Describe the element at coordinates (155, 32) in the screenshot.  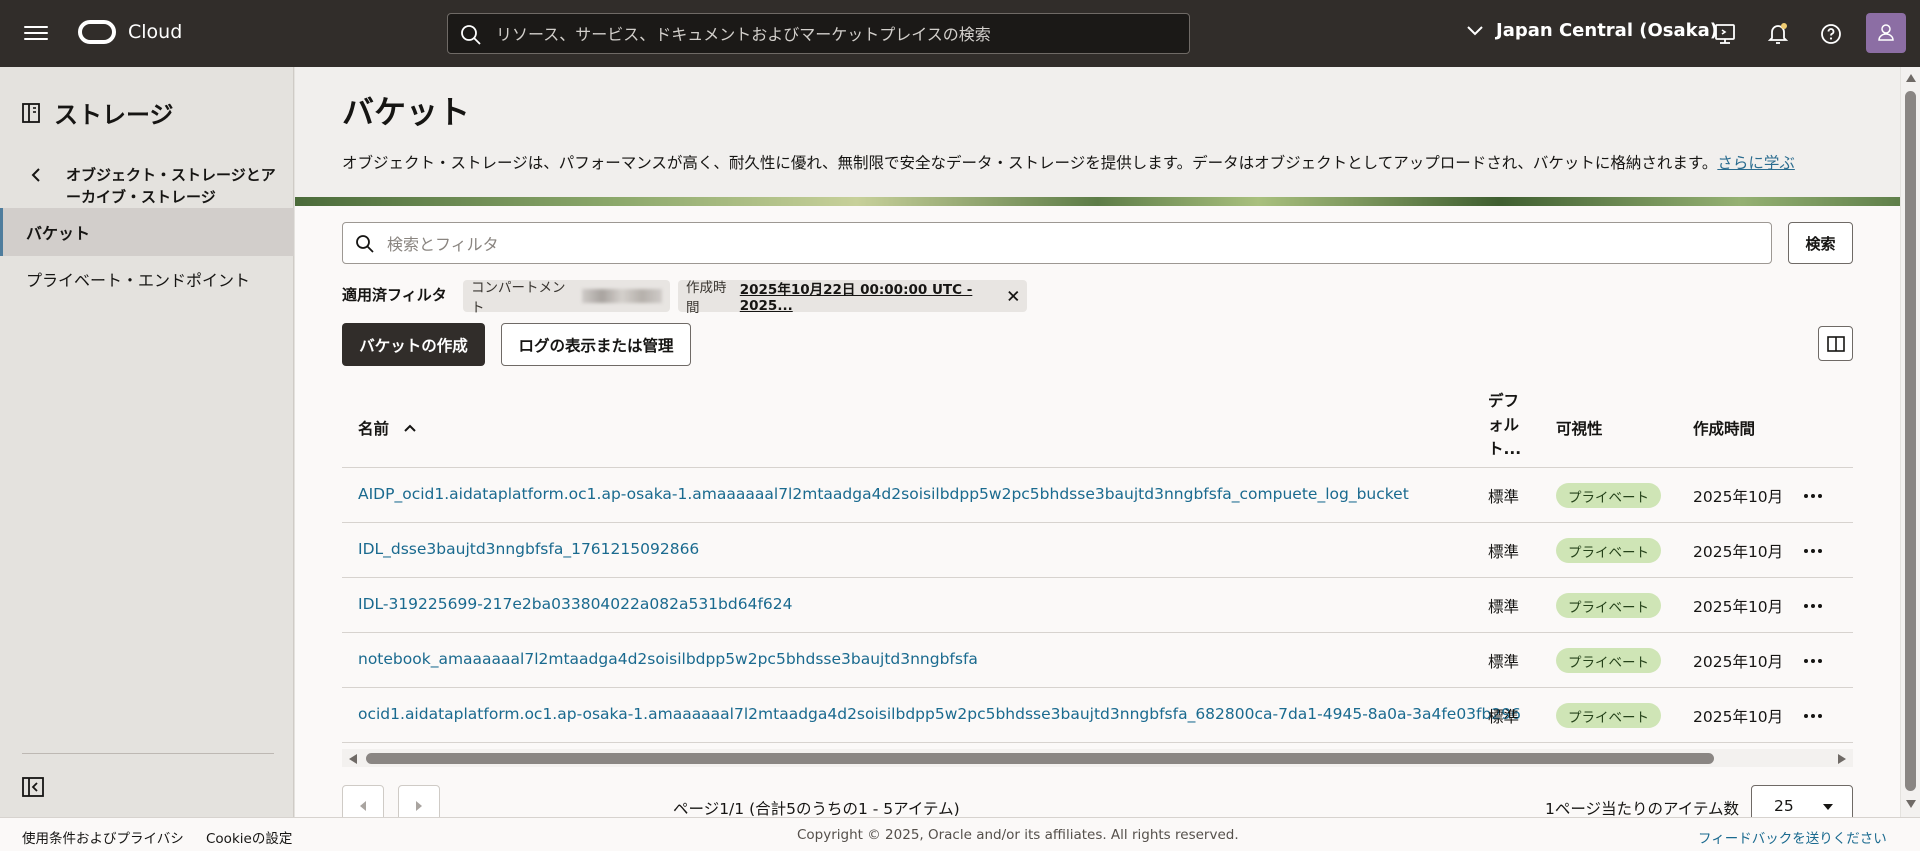
I see `brand-label: Cloud` at that location.